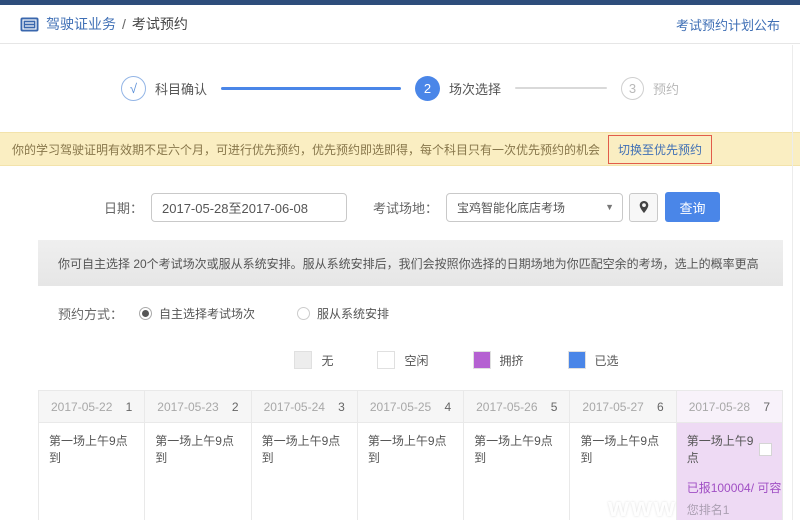 This screenshot has height=520, width=800. What do you see at coordinates (403, 360) in the screenshot?
I see `legend-item-free: 空闲` at bounding box center [403, 360].